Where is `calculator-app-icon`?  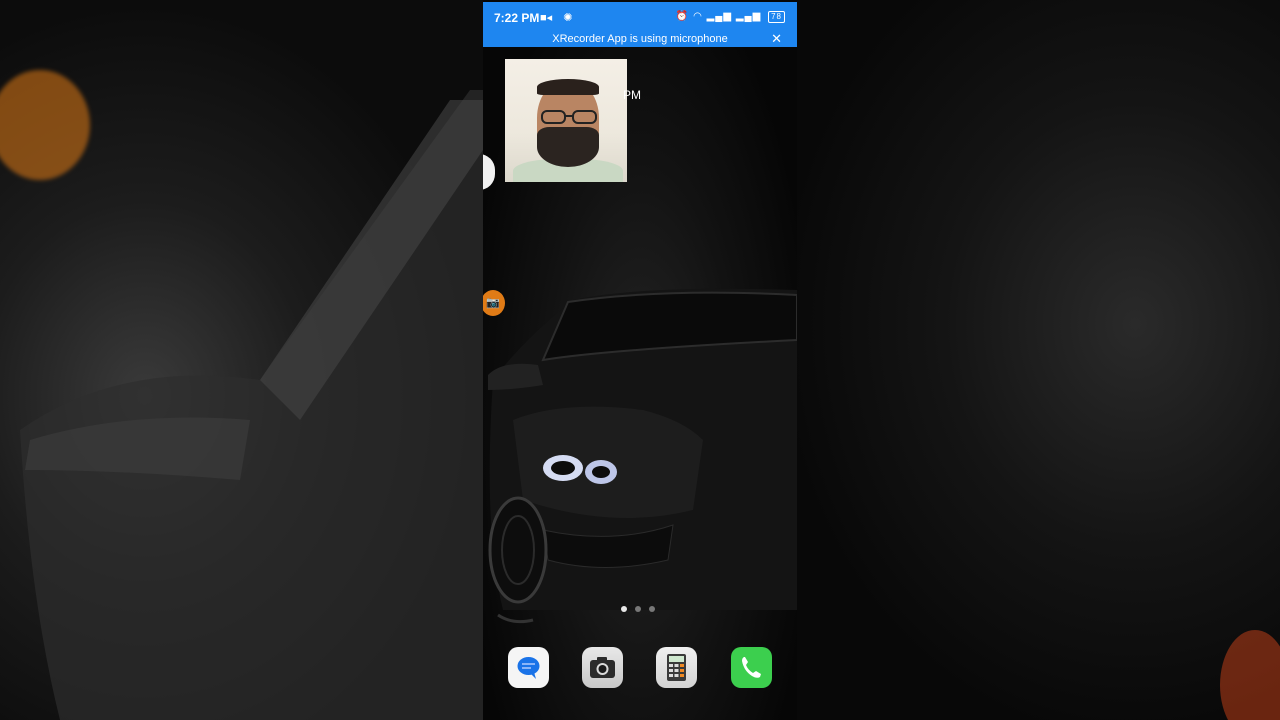
calculator-app-icon is located at coordinates (676, 667).